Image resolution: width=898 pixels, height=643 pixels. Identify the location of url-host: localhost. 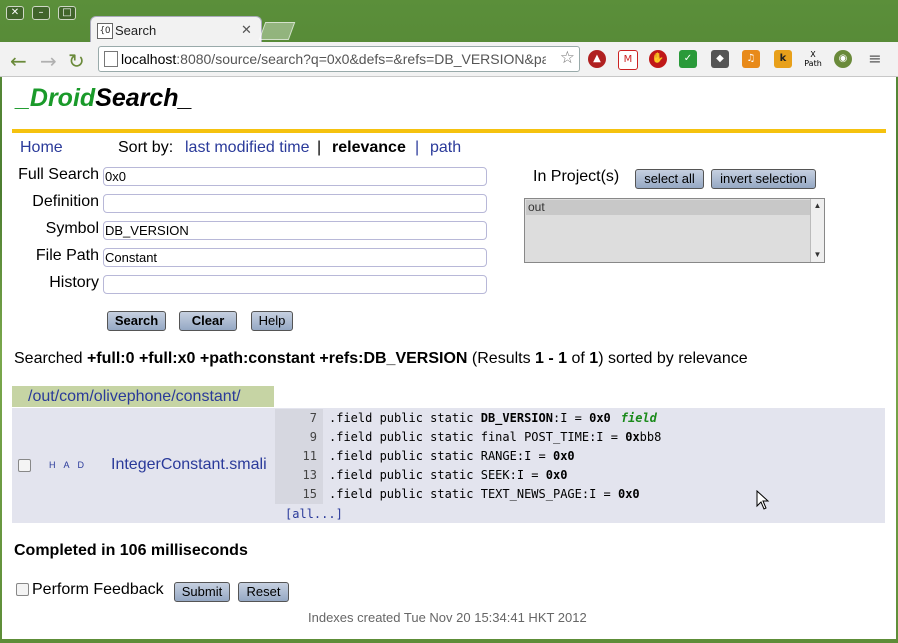
(149, 59).